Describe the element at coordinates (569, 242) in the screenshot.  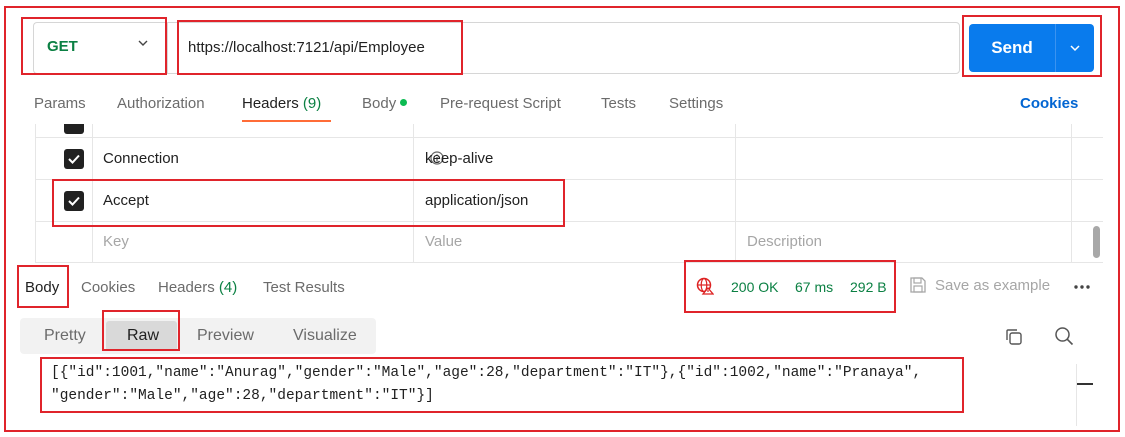
I see `table-row-new: Key Value Description` at that location.